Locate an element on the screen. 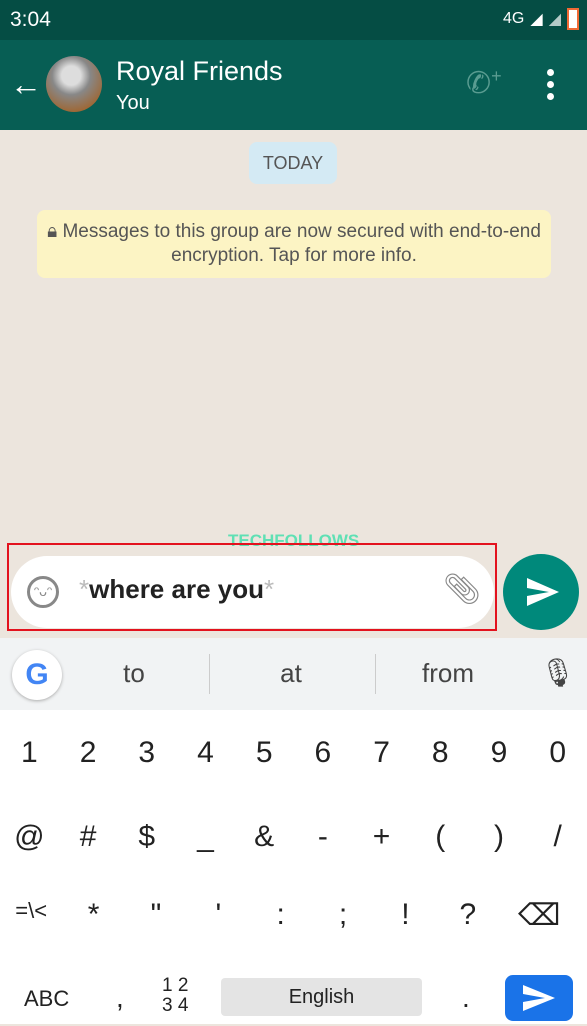 The height and width of the screenshot is (1026, 587). key: ' is located at coordinates (218, 915).